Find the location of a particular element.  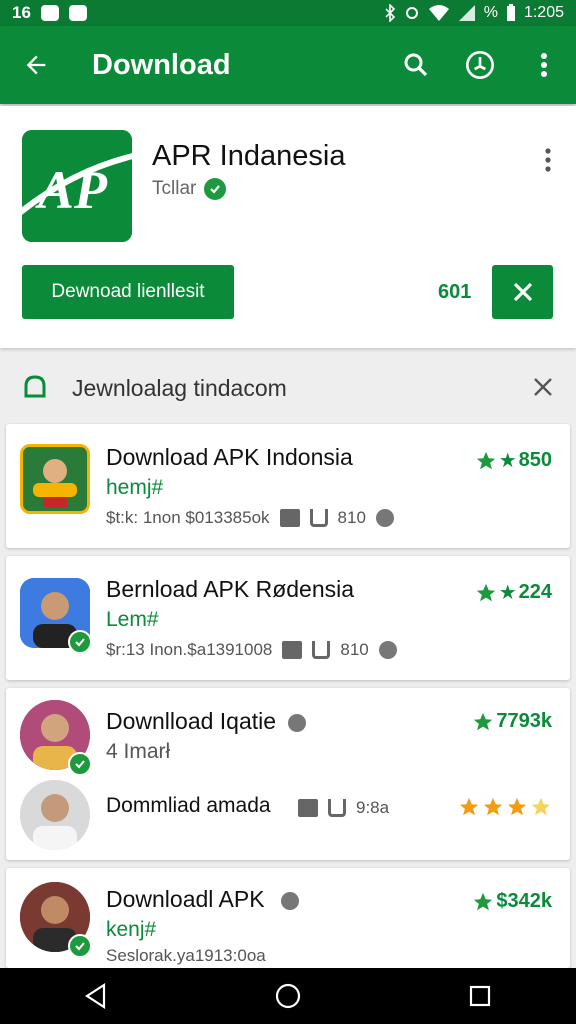

more-options-button is located at coordinates (544, 65).